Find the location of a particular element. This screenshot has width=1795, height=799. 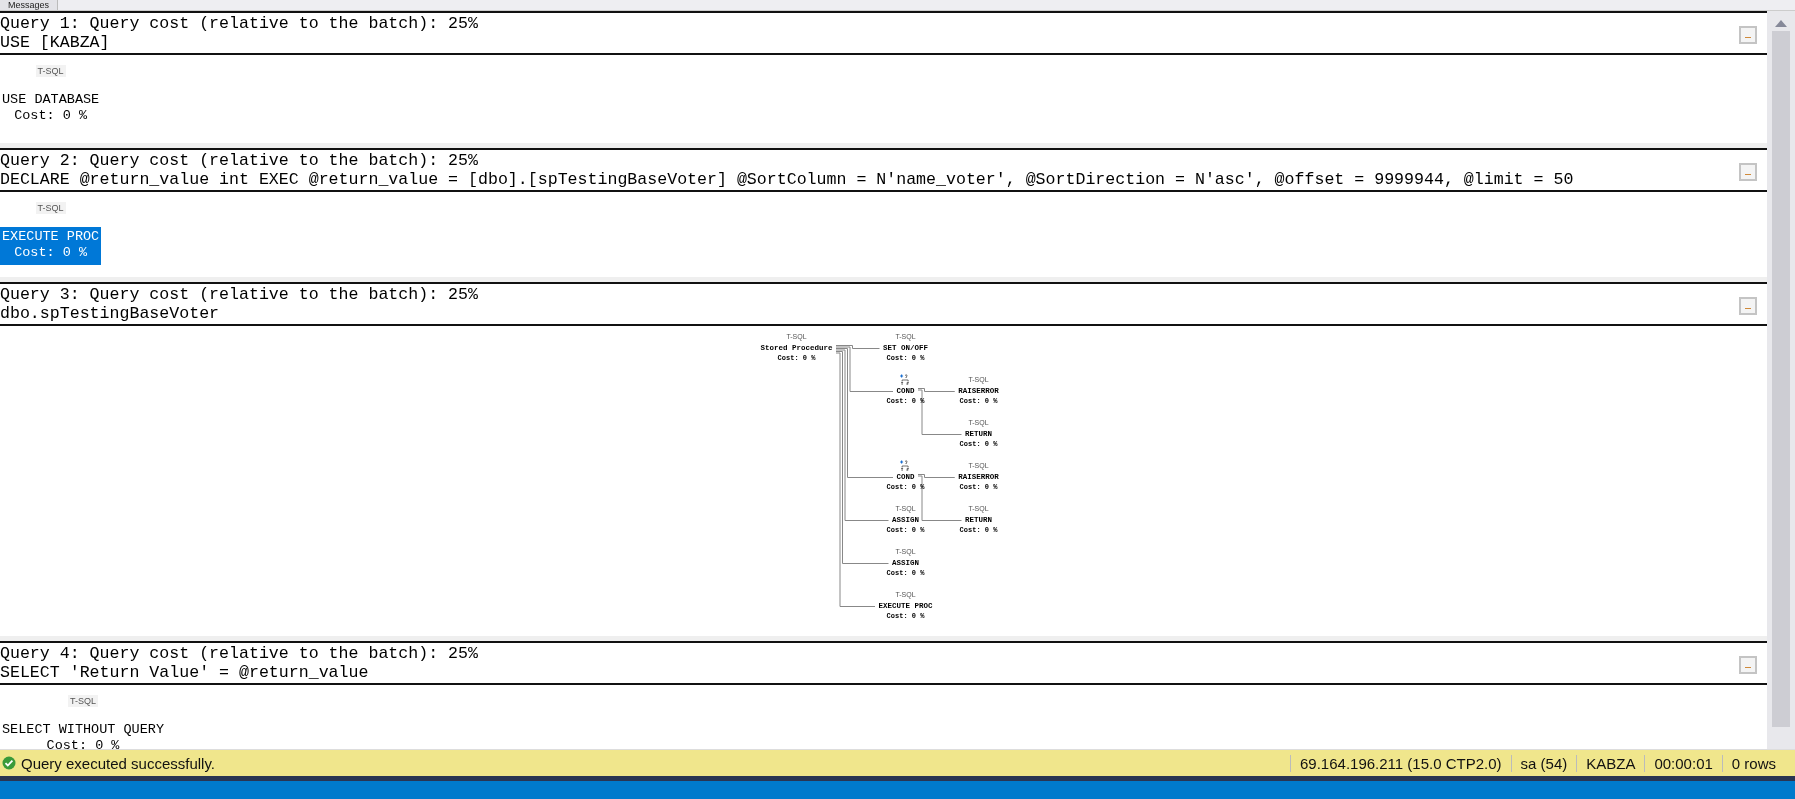

query-statement: USE [KABZA] is located at coordinates (55, 42).